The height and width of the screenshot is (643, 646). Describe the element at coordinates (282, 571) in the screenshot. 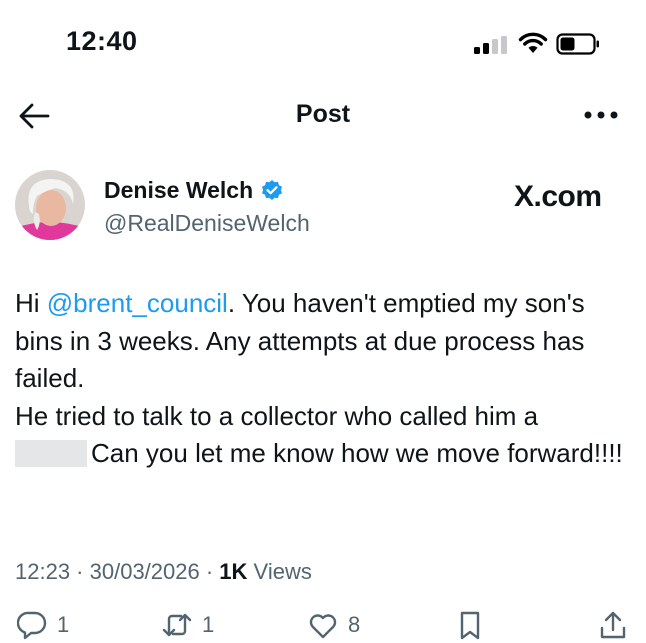

I see `views-label: Views` at that location.